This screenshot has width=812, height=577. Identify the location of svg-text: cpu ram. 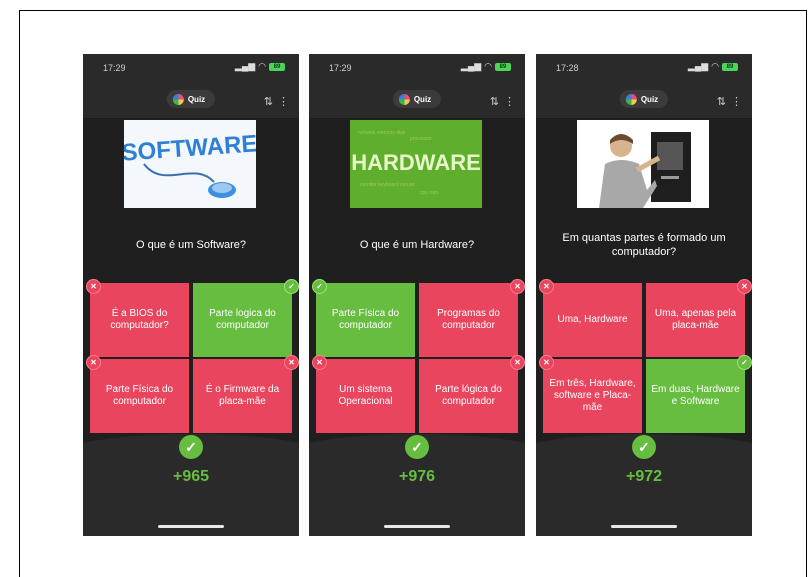
(429, 193).